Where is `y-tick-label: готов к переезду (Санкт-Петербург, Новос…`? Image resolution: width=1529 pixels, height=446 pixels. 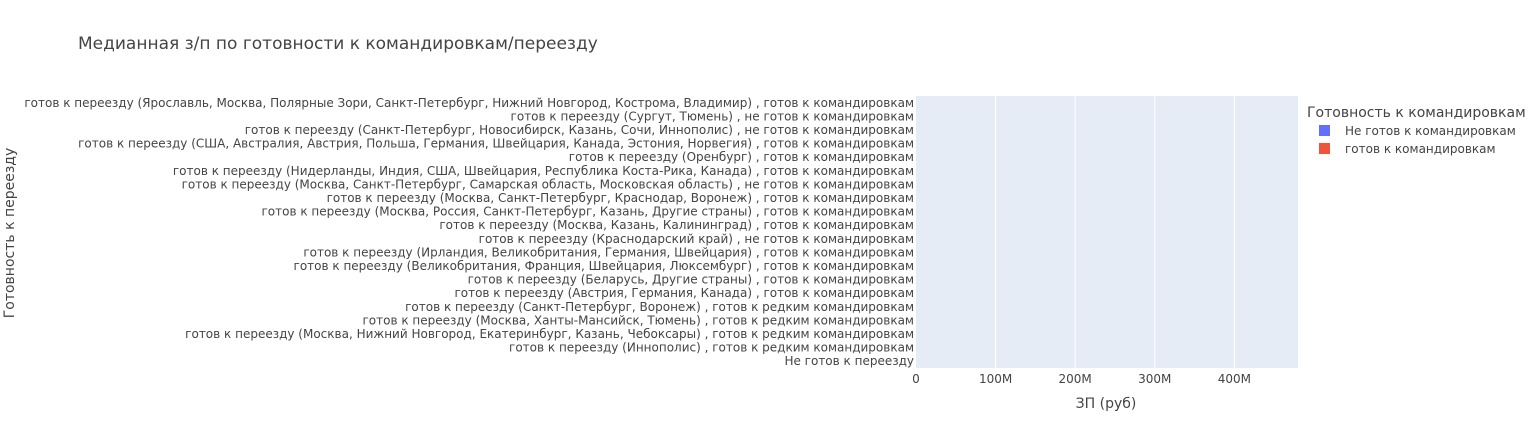
y-tick-label: готов к переезду (Санкт-Петербург, Новос… is located at coordinates (579, 130).